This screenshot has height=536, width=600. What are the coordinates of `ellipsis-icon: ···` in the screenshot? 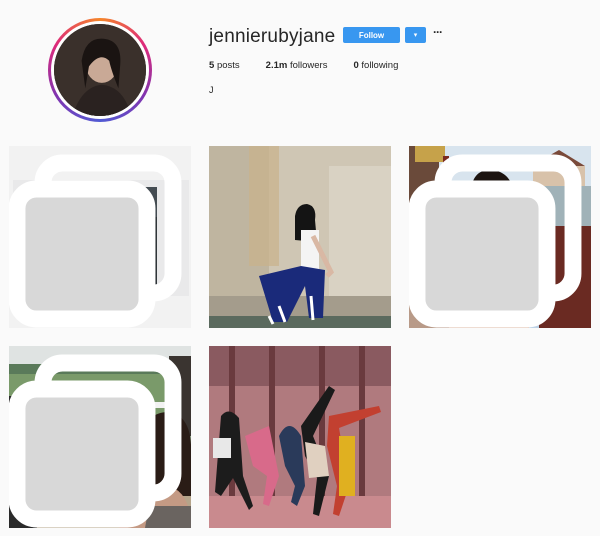 It's located at (438, 32).